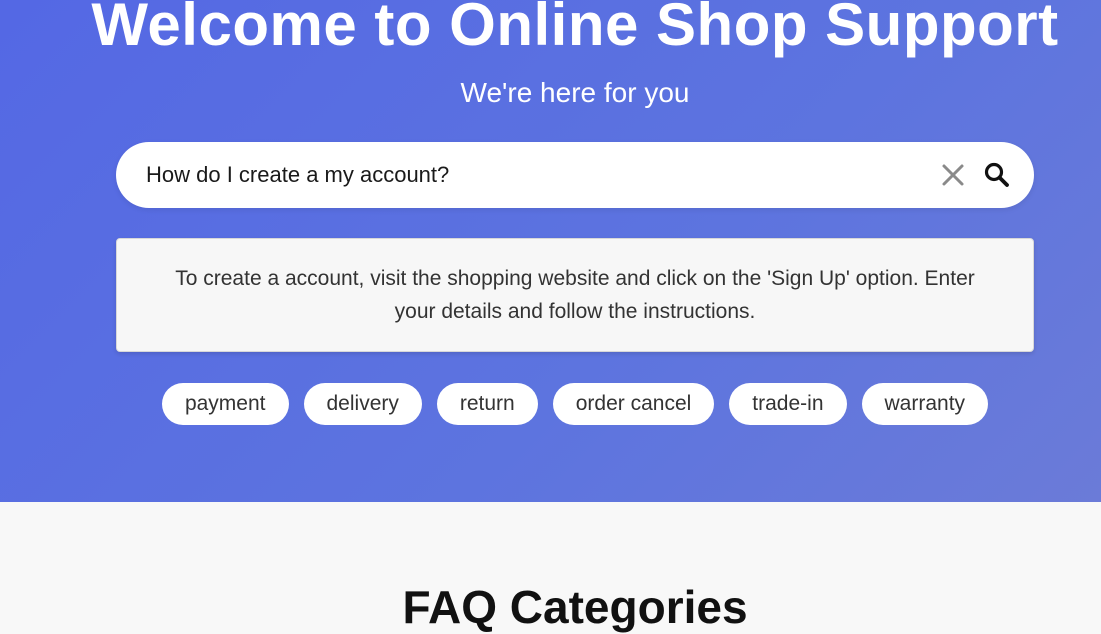 The width and height of the screenshot is (1101, 634). Describe the element at coordinates (633, 404) in the screenshot. I see `tag-order-cancel: order cancel` at that location.